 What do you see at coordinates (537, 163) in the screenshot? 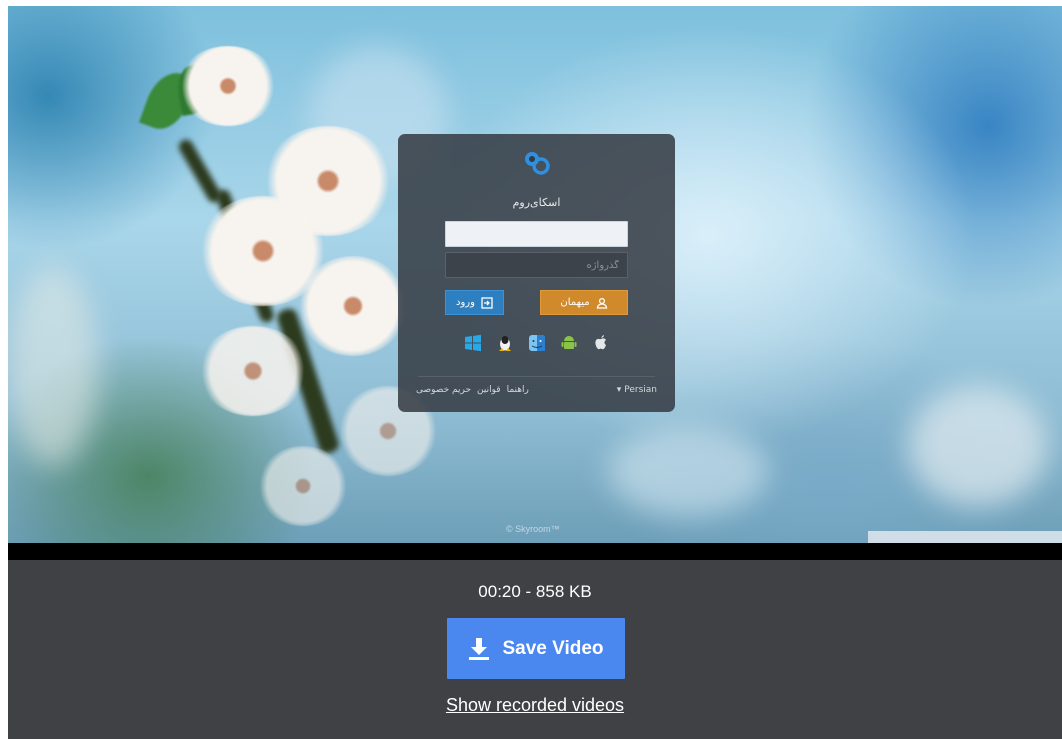
I see `skyroom-logo-icon` at bounding box center [537, 163].